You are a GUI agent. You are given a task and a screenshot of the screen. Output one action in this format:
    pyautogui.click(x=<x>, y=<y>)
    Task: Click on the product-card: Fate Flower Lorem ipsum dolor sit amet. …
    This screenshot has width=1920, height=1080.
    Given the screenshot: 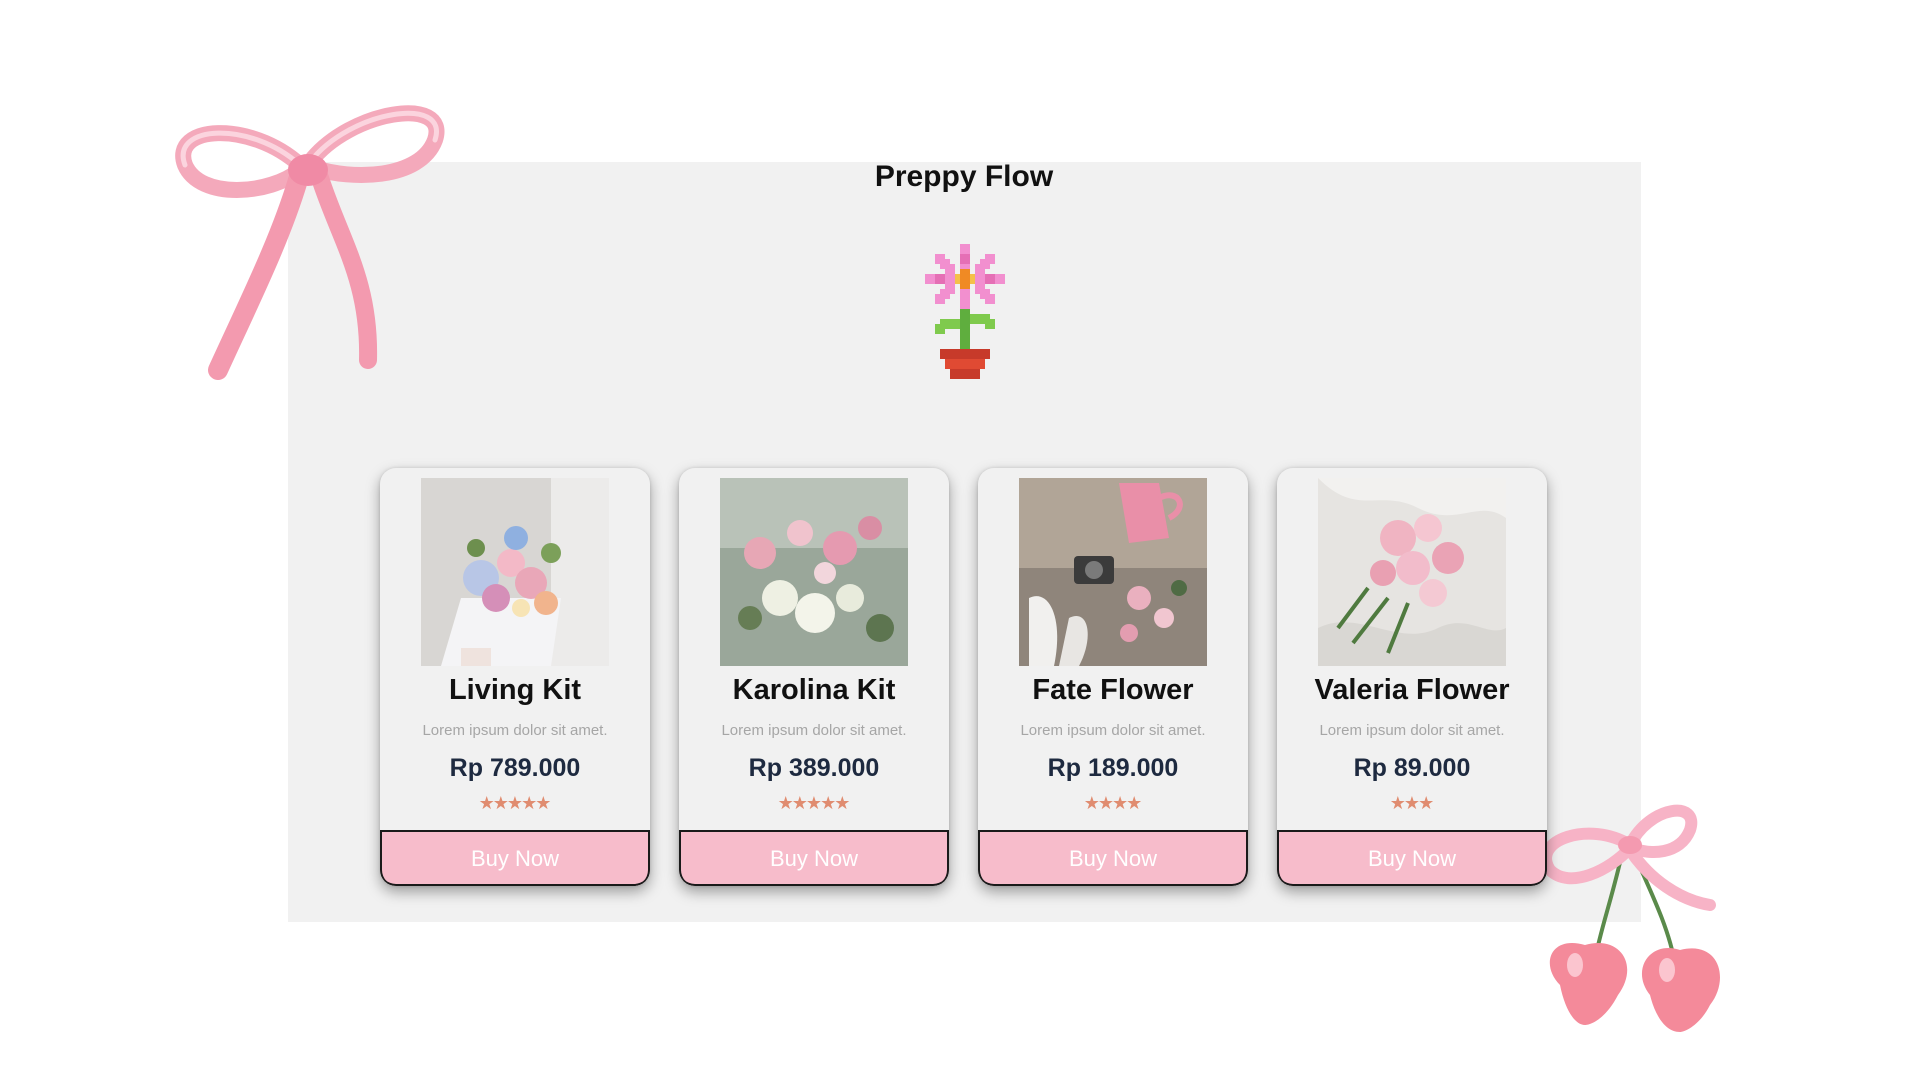 What is the action you would take?
    pyautogui.click(x=1113, y=677)
    